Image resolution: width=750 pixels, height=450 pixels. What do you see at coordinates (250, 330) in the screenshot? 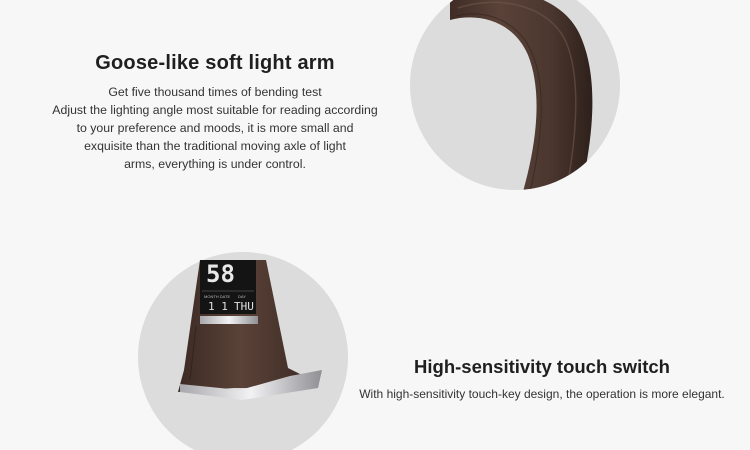
I see `lamp-base-illustration: 58 MONTH DATE DAY 1 1 THU` at bounding box center [250, 330].